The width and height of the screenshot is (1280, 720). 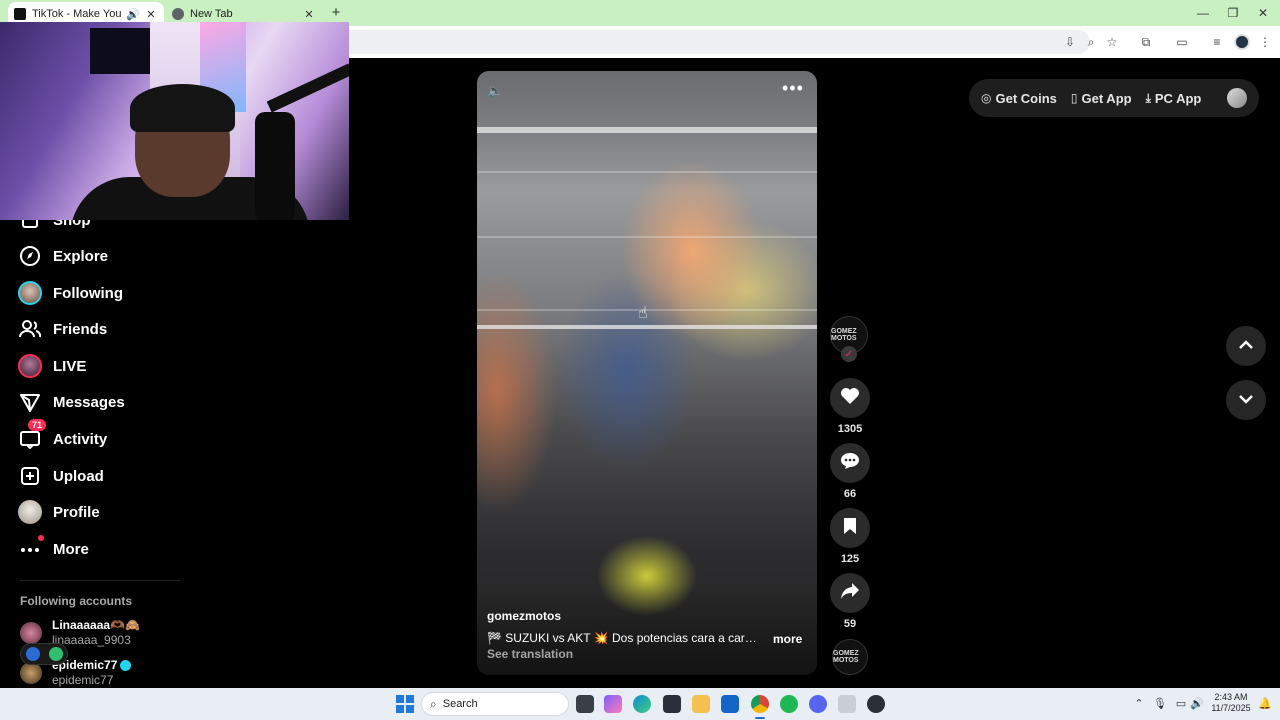 I want to click on save-count: 125, so click(x=850, y=559).